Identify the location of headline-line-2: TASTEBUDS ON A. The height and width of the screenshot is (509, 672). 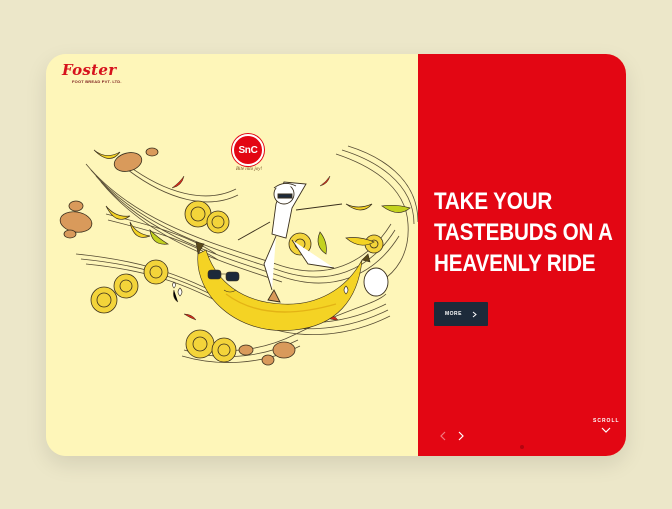
(523, 232).